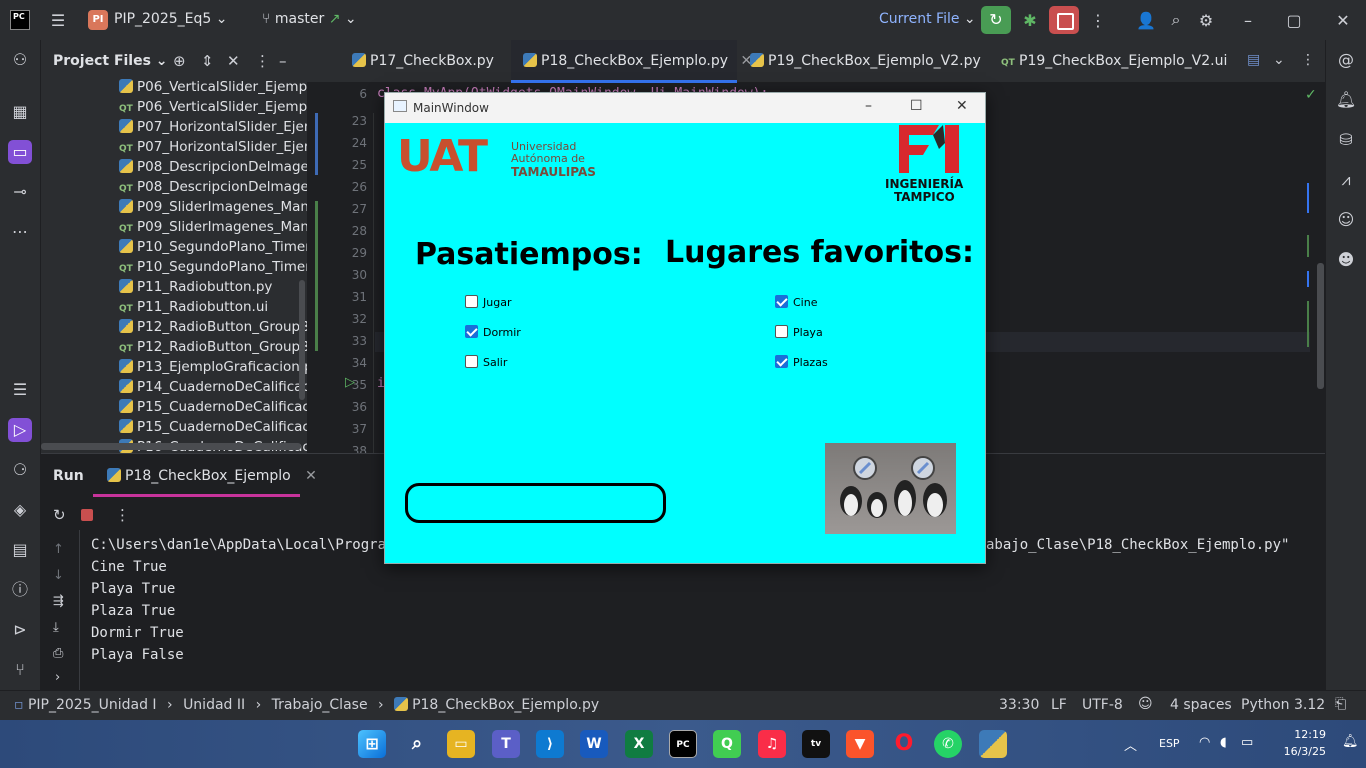 Image resolution: width=1366 pixels, height=768 pixels. Describe the element at coordinates (207, 61) in the screenshot. I see `expand-all-icon: ⇕` at that location.